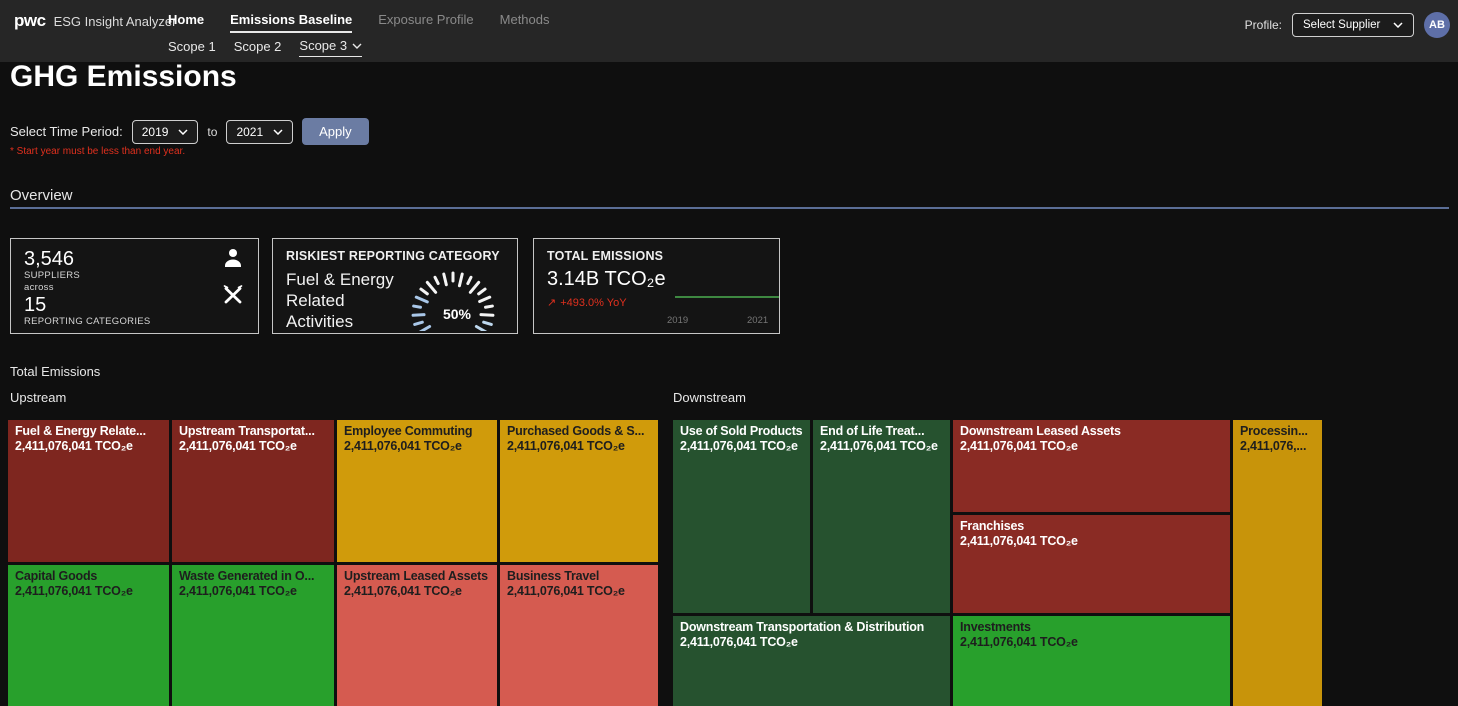 The width and height of the screenshot is (1458, 706). I want to click on apply-button: Apply, so click(335, 131).